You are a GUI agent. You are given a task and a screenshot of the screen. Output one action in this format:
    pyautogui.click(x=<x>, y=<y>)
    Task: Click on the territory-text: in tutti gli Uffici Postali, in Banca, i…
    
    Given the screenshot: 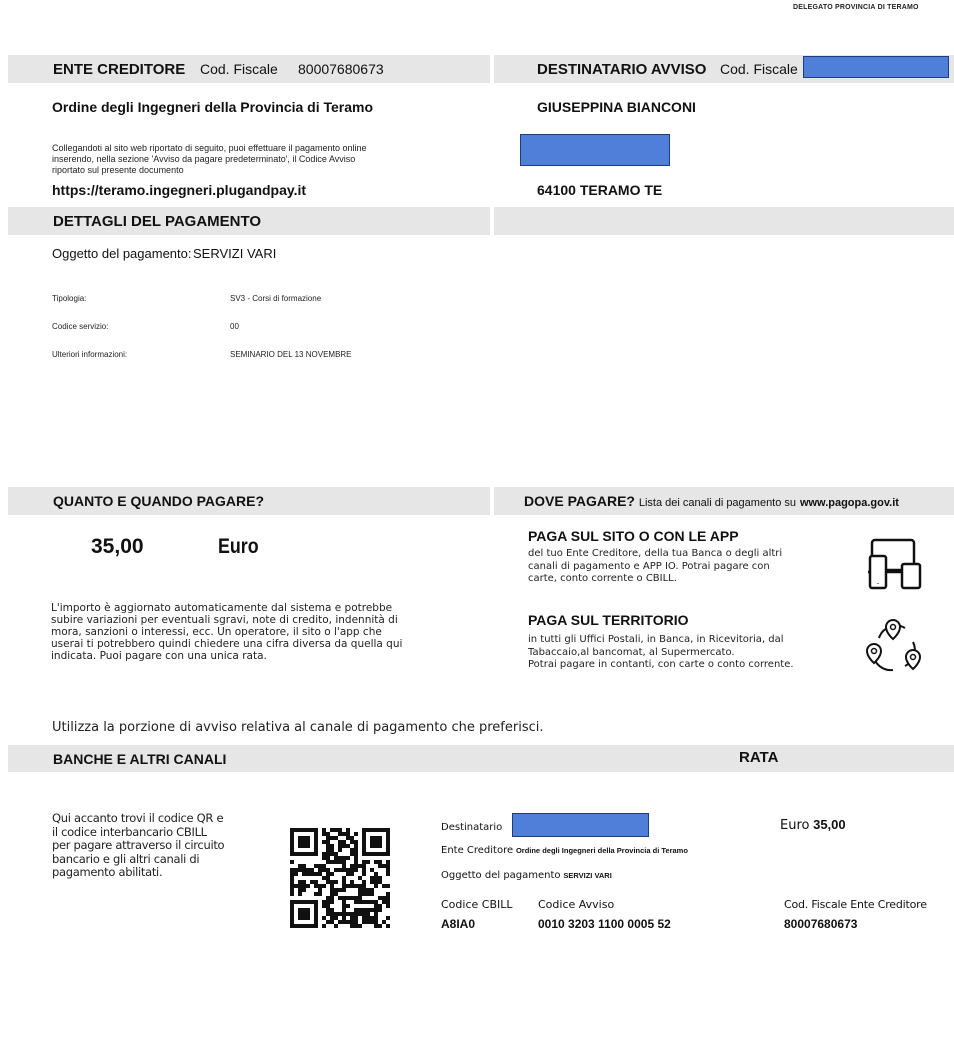 What is the action you would take?
    pyautogui.click(x=661, y=652)
    